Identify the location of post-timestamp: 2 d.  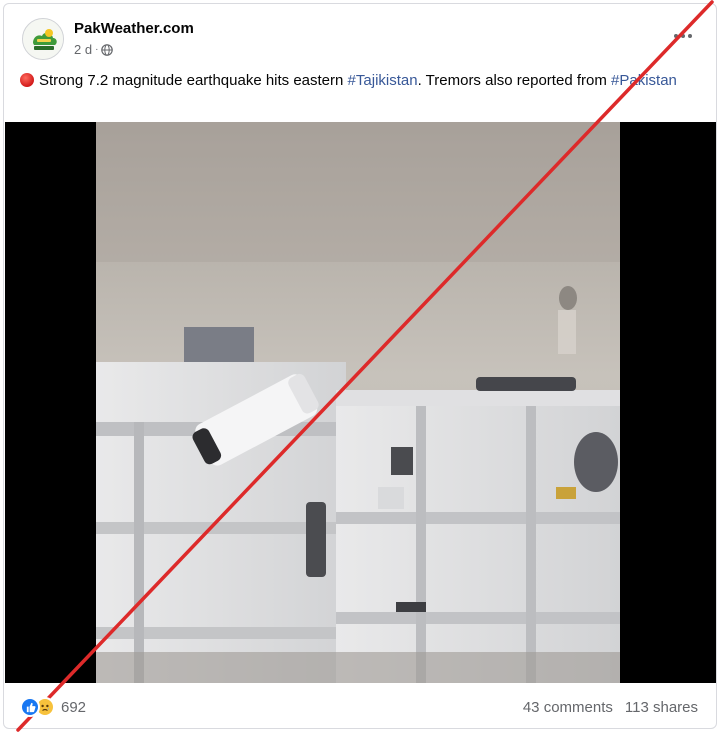
(83, 49).